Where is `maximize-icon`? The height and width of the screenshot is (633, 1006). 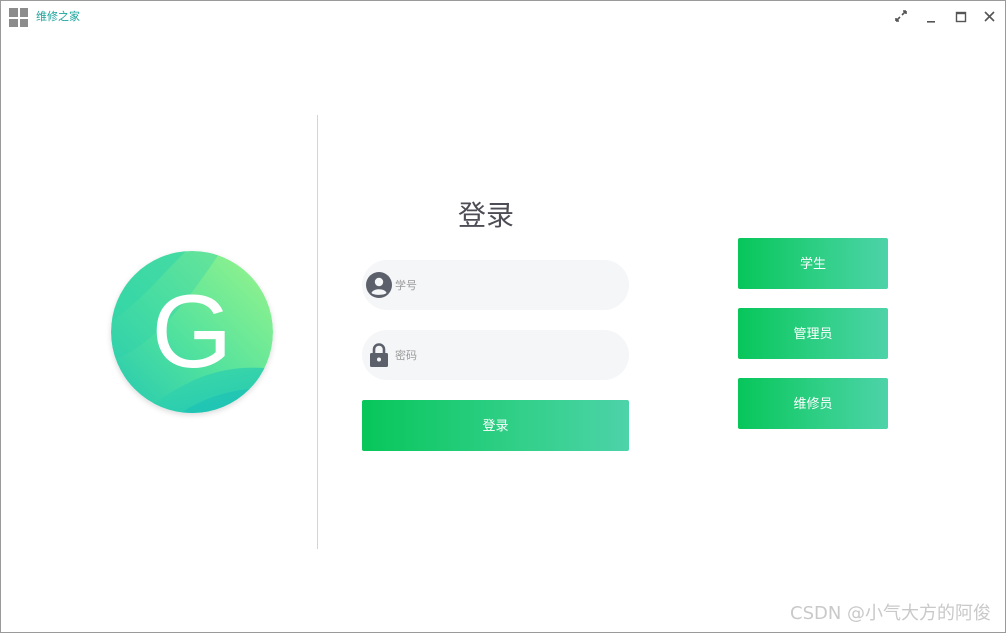 maximize-icon is located at coordinates (961, 17).